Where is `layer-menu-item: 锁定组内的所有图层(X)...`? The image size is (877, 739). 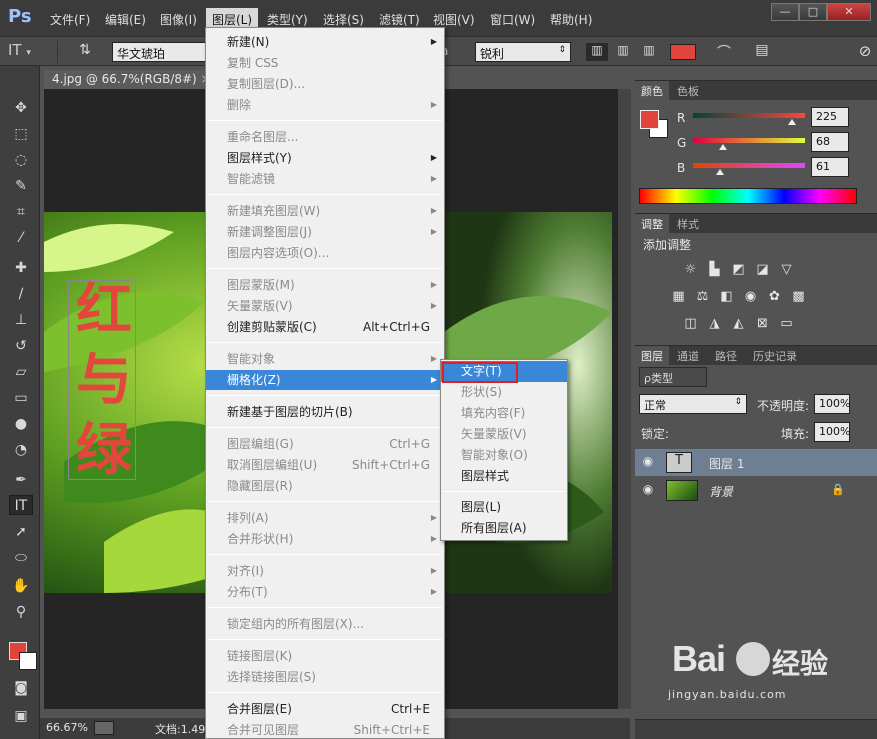
layer-menu-item: 锁定组内的所有图层(X)... is located at coordinates (325, 624).